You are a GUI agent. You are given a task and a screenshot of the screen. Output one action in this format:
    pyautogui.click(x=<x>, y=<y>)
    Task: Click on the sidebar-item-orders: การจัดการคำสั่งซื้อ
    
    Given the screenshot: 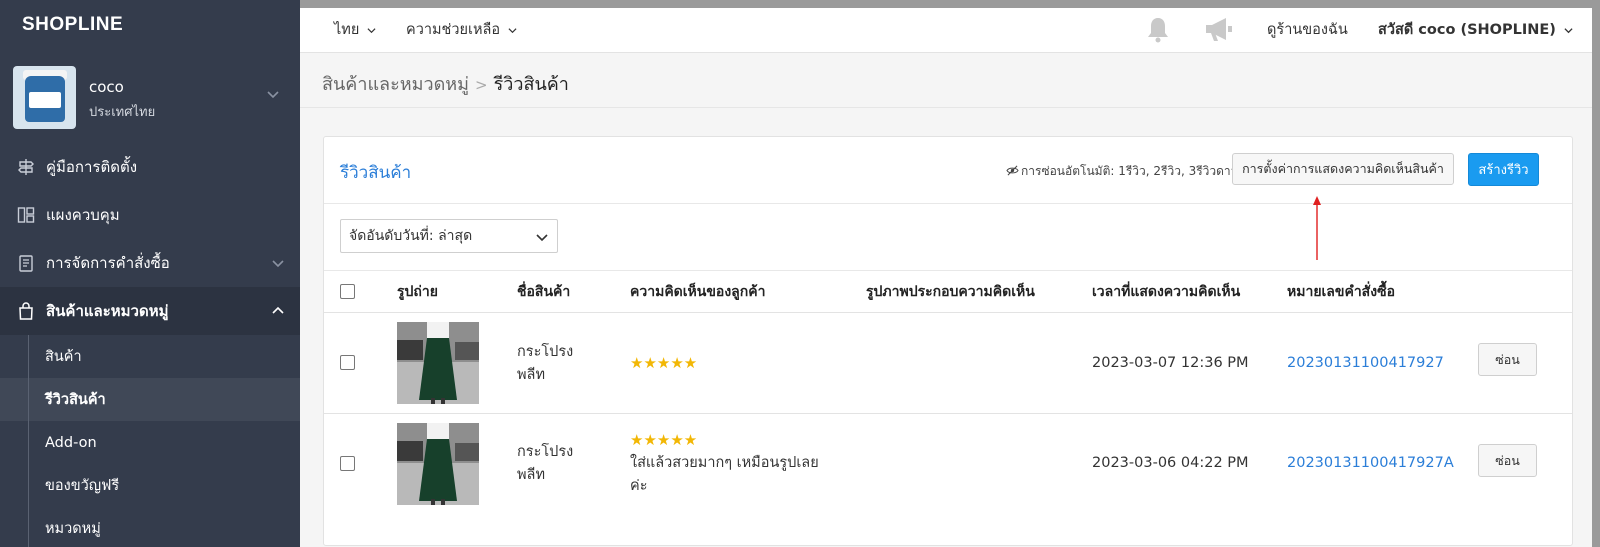 What is the action you would take?
    pyautogui.click(x=150, y=263)
    